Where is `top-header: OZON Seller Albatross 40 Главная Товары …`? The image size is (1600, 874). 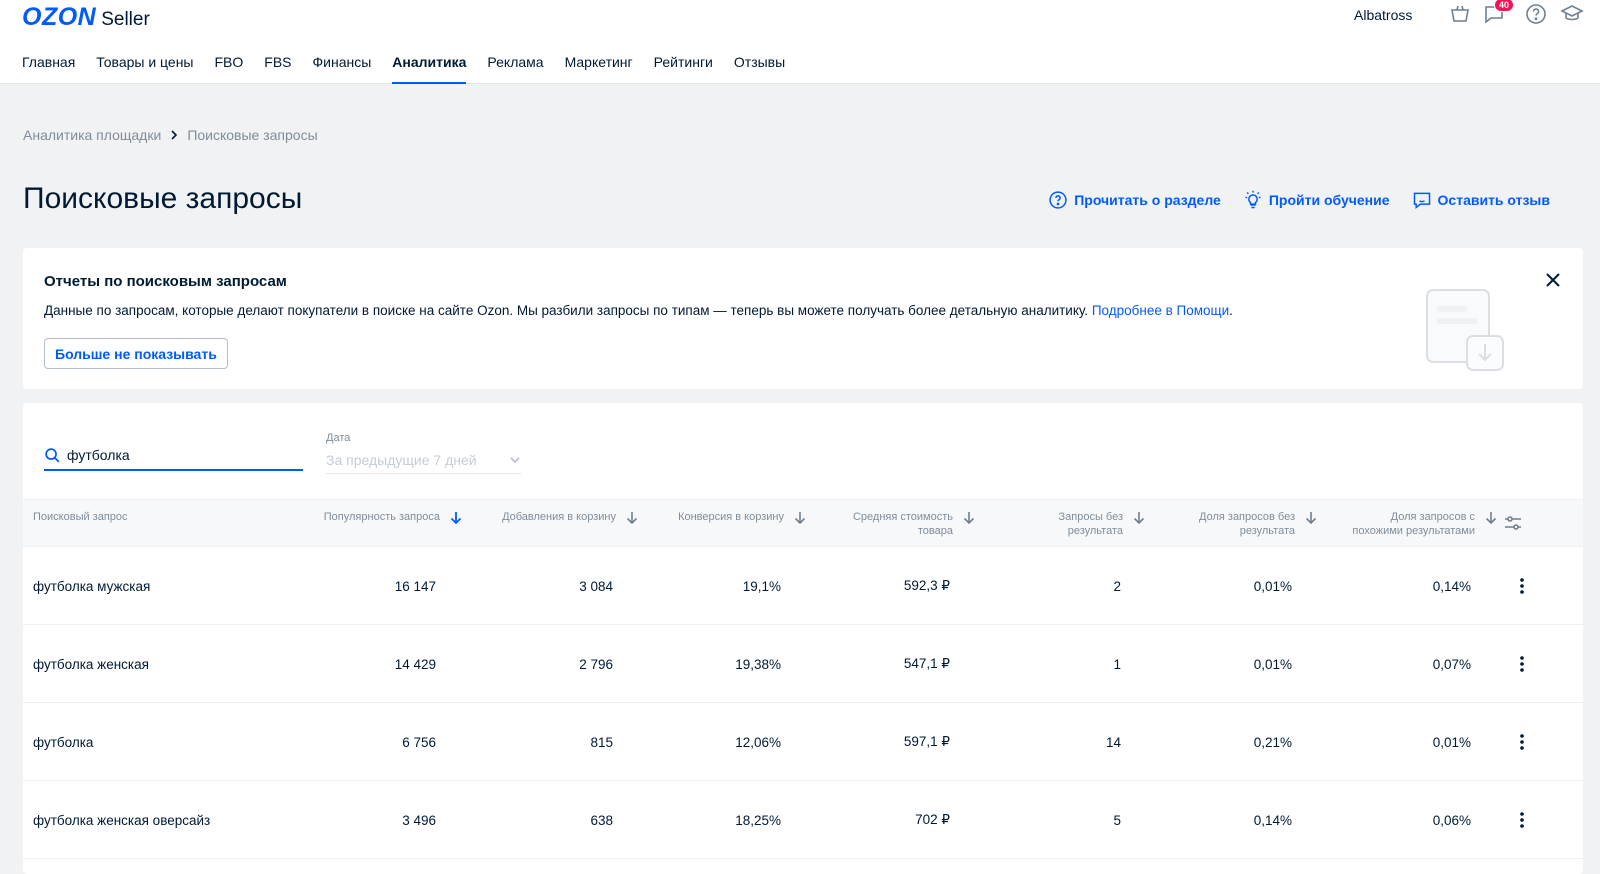
top-header: OZON Seller Albatross 40 Главная Товары … is located at coordinates (800, 42).